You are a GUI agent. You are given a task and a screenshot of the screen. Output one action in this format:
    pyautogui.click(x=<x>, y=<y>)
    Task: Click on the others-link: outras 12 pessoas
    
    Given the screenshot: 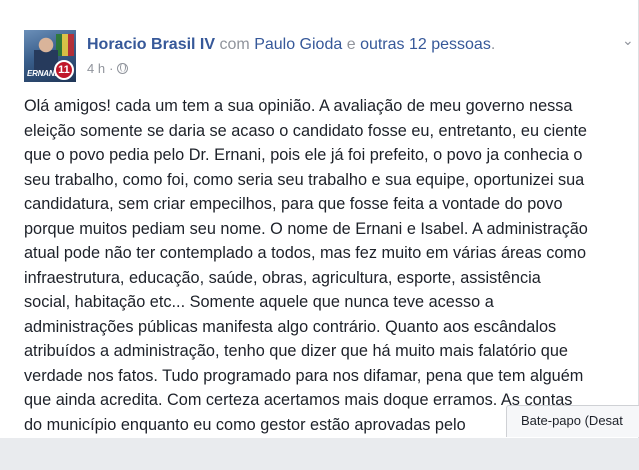 What is the action you would take?
    pyautogui.click(x=425, y=44)
    